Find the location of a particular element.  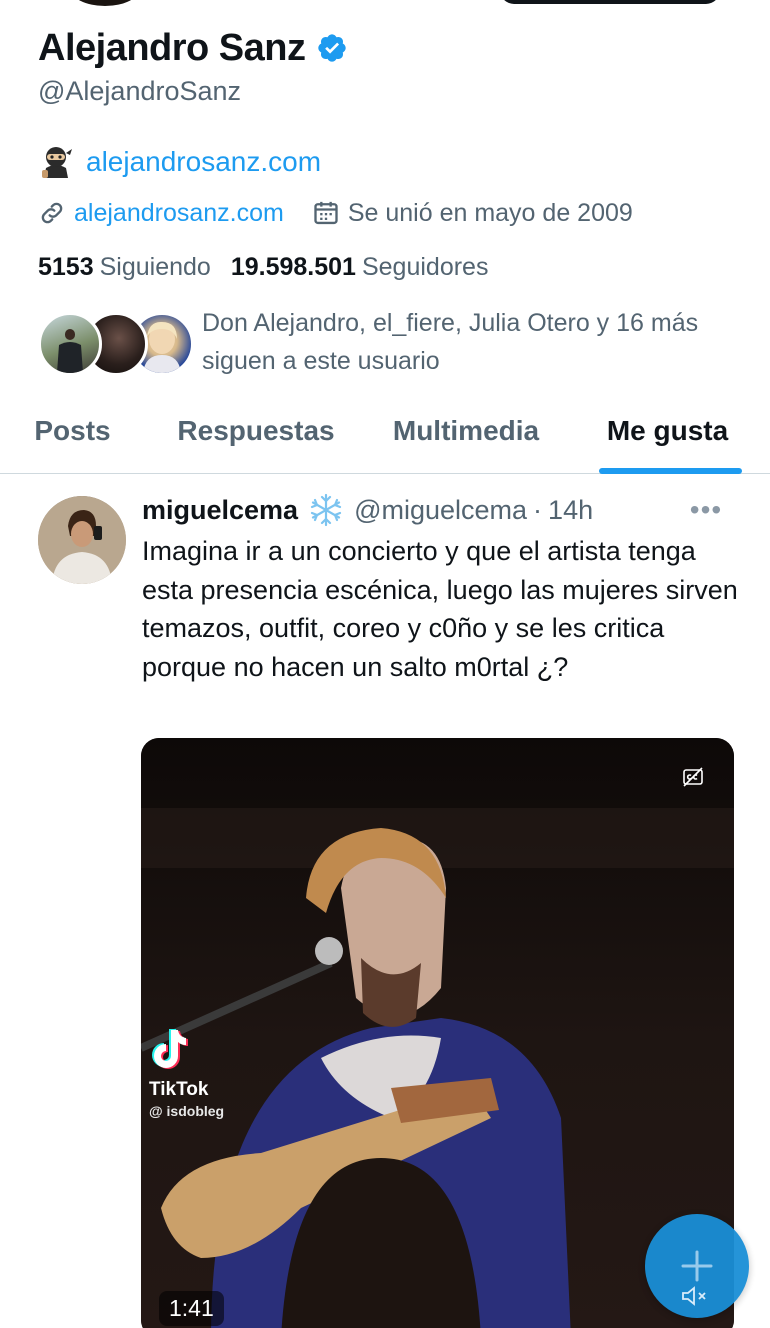

tab-label: Respuestas is located at coordinates (256, 430).